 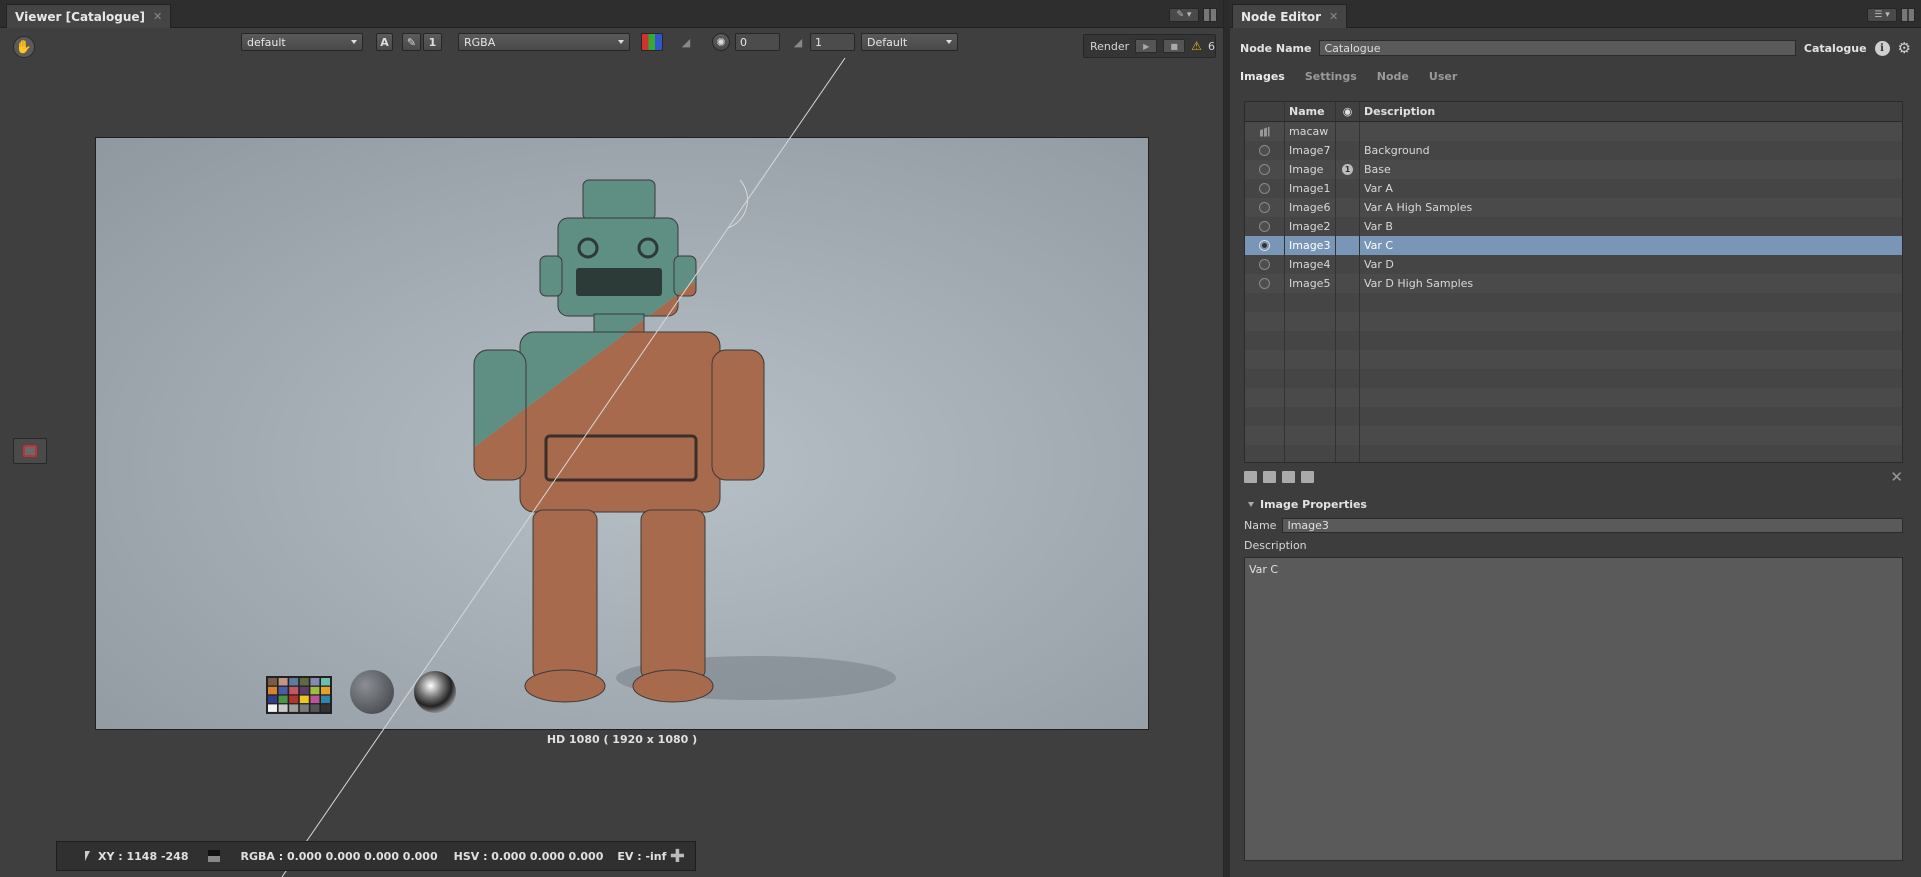 What do you see at coordinates (757, 42) in the screenshot?
I see `exposure-field: 0` at bounding box center [757, 42].